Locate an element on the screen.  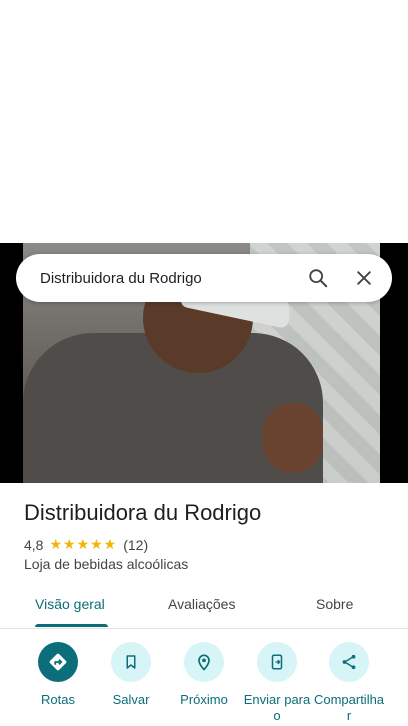
active-tab-indicator is located at coordinates (71, 625).